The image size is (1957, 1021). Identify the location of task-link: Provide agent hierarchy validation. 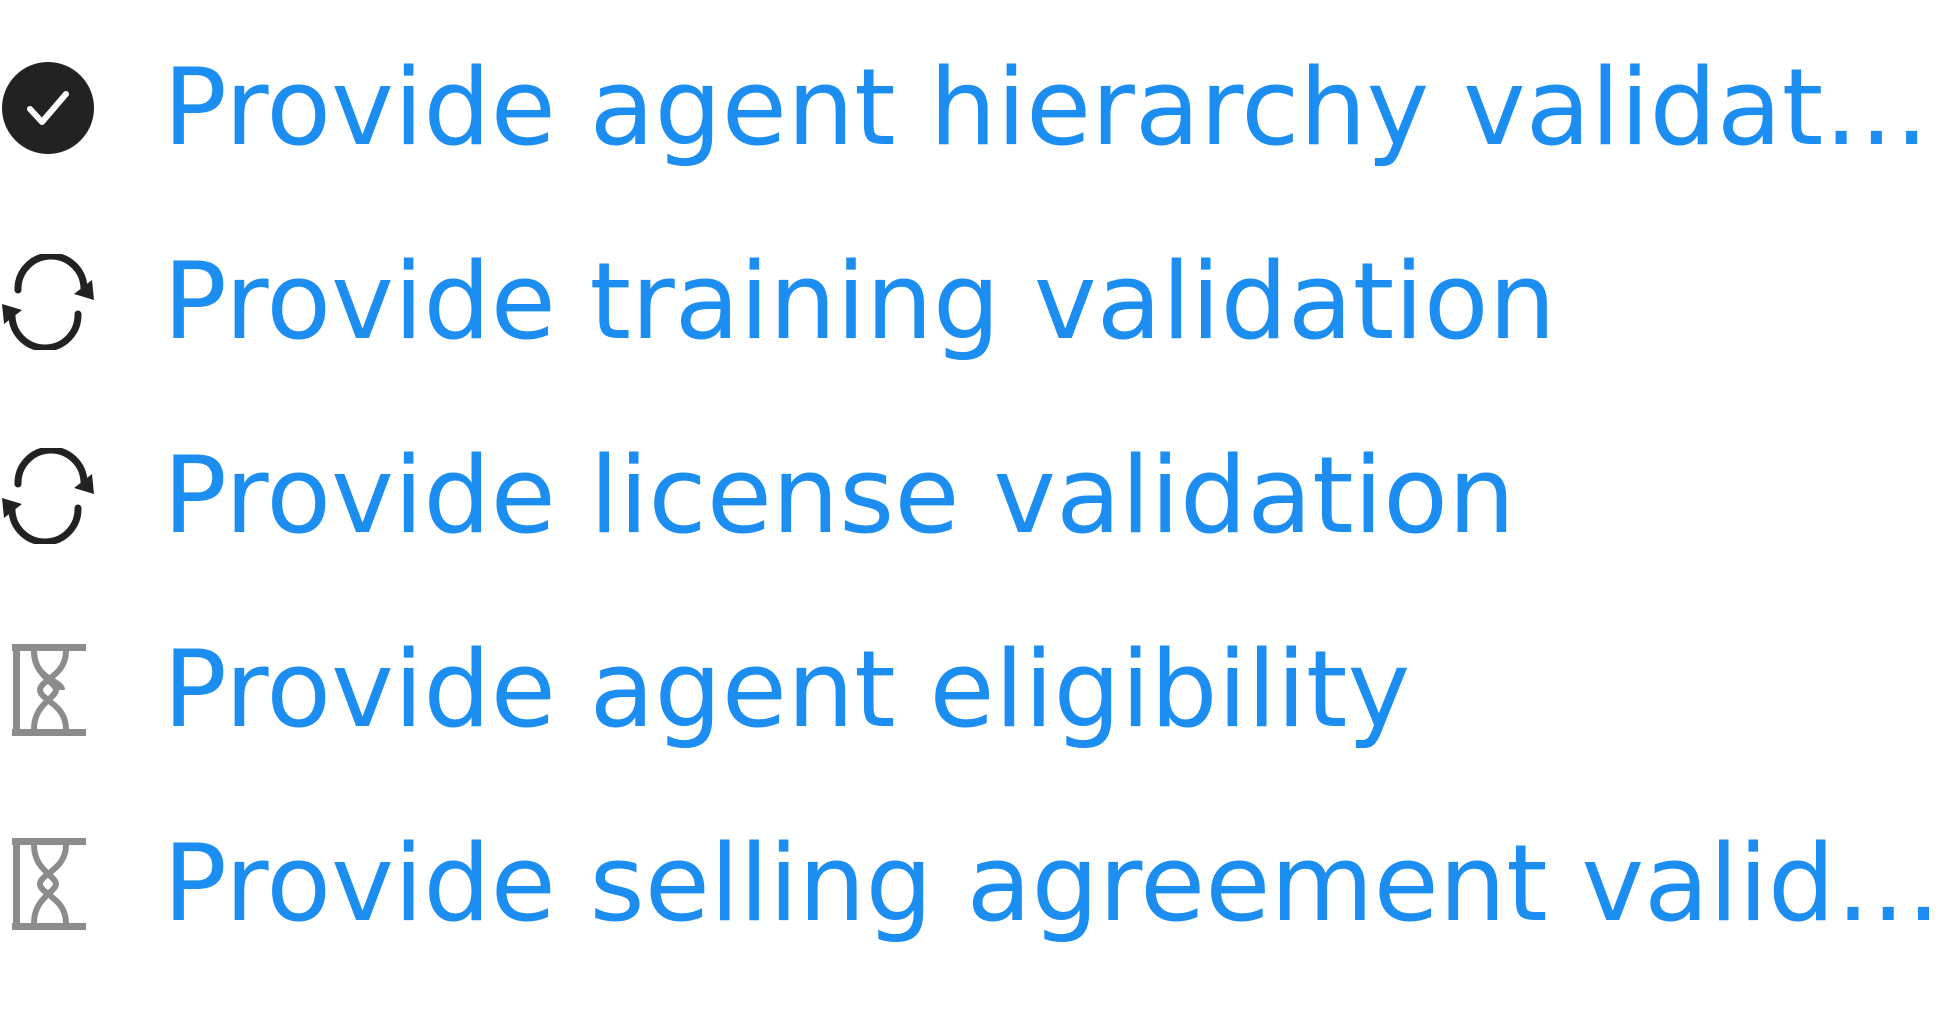
(1053, 108).